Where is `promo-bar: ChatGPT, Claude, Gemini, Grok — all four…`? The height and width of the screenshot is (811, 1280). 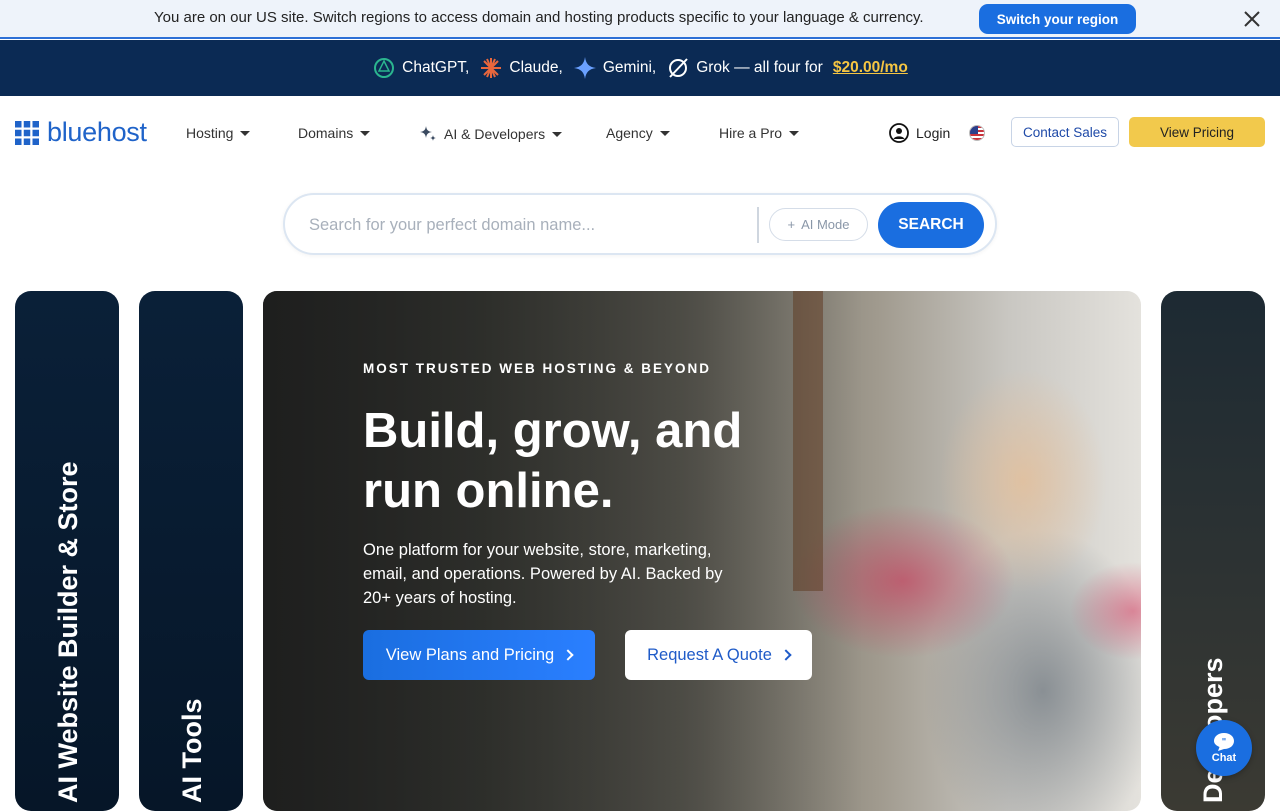 promo-bar: ChatGPT, Claude, Gemini, Grok — all four… is located at coordinates (640, 68).